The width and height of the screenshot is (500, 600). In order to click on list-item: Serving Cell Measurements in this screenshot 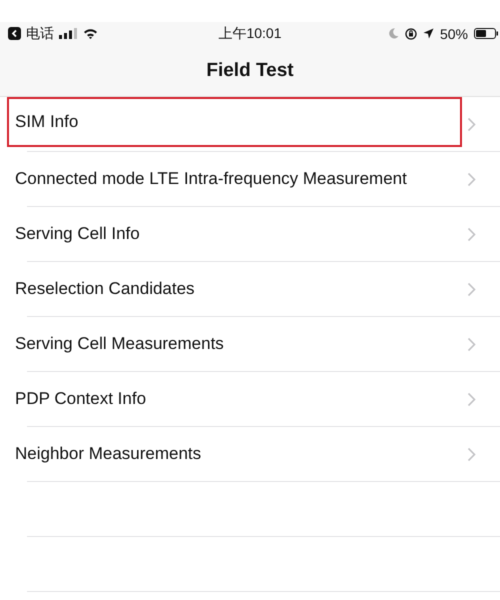, I will do `click(236, 344)`.